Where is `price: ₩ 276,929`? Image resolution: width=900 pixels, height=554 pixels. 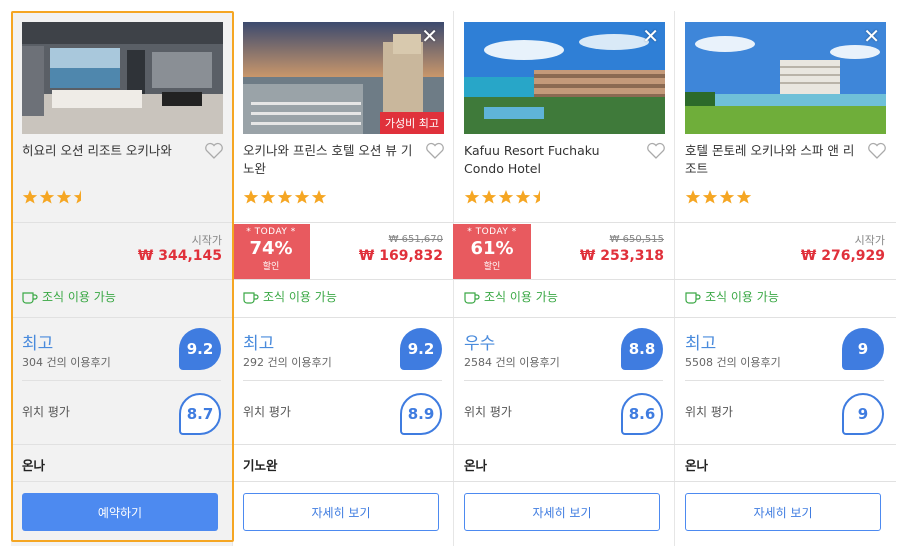
price: ₩ 276,929 is located at coordinates (842, 256).